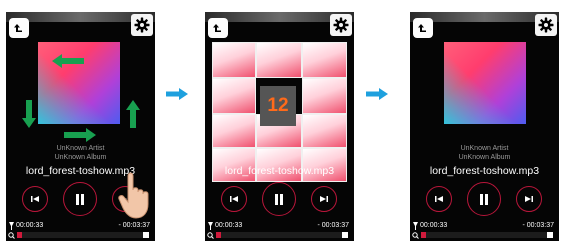  I want to click on track-counter: 12, so click(278, 106).